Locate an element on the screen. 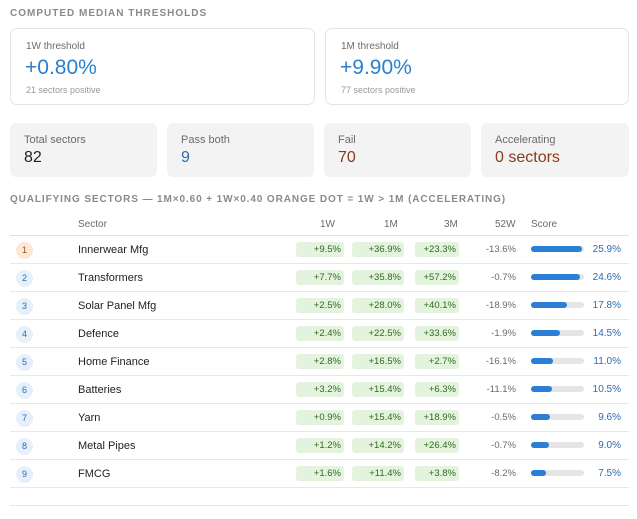 The height and width of the screenshot is (519, 637). return-1w-pill: +2.5% is located at coordinates (320, 305).